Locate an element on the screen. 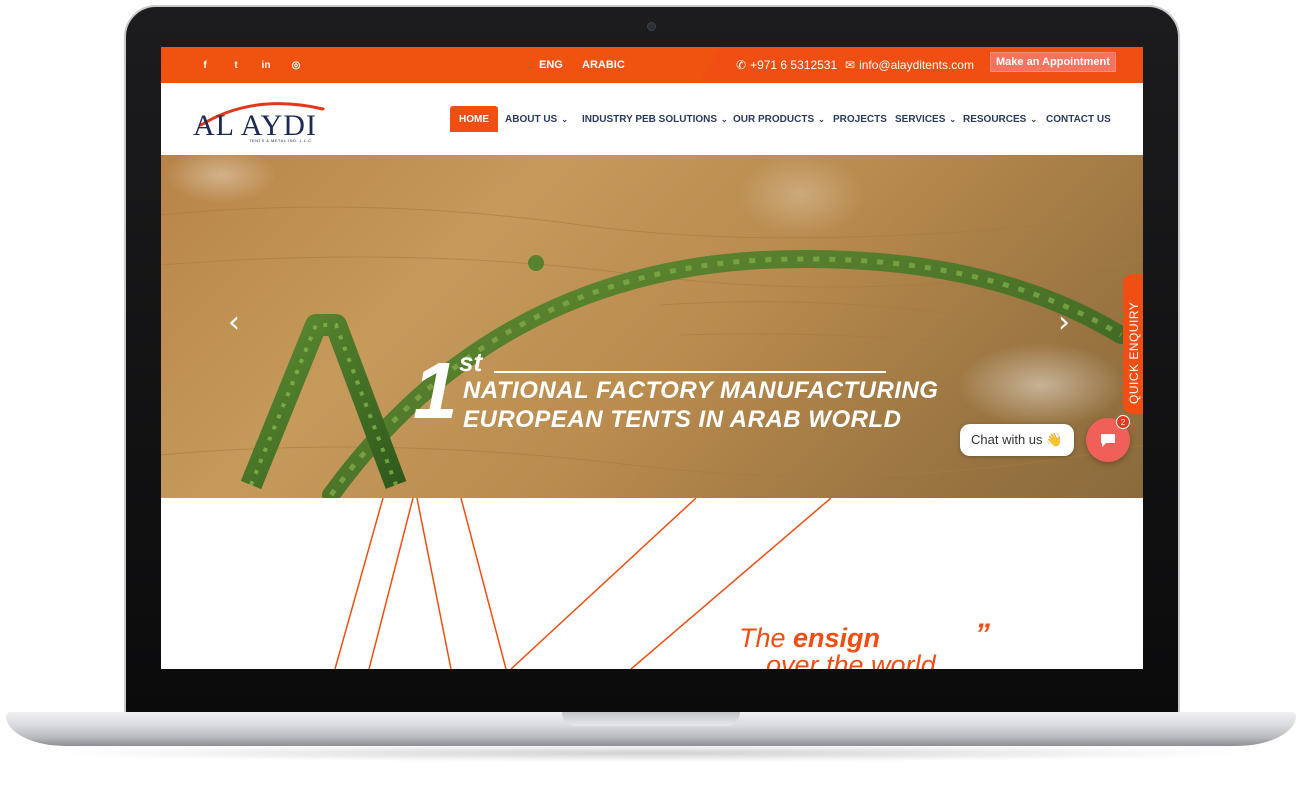 This screenshot has height=785, width=1300. laptop-shadow is located at coordinates (650, 753).